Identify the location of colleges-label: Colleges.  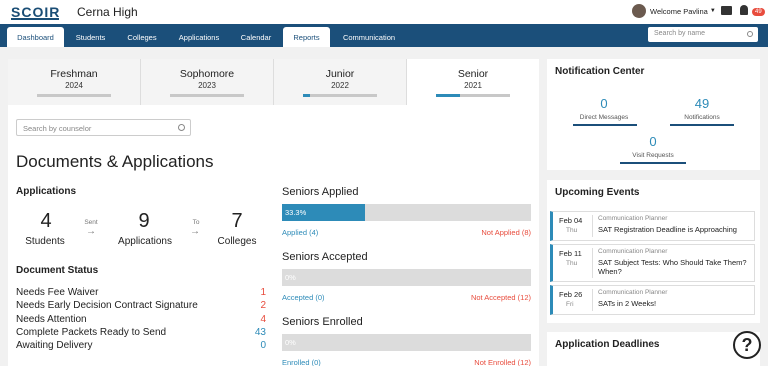
(237, 241).